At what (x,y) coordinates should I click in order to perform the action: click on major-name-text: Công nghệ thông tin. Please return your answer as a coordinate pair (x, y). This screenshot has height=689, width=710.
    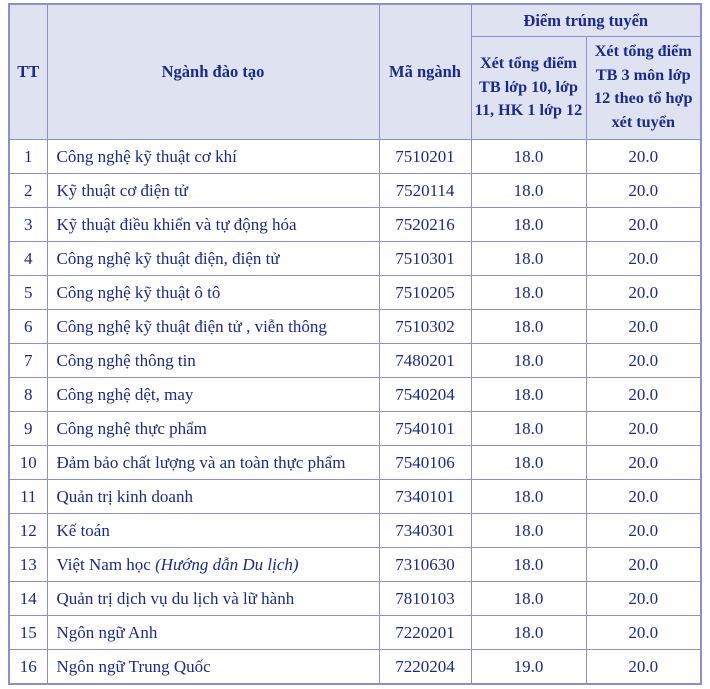
    Looking at the image, I should click on (126, 360).